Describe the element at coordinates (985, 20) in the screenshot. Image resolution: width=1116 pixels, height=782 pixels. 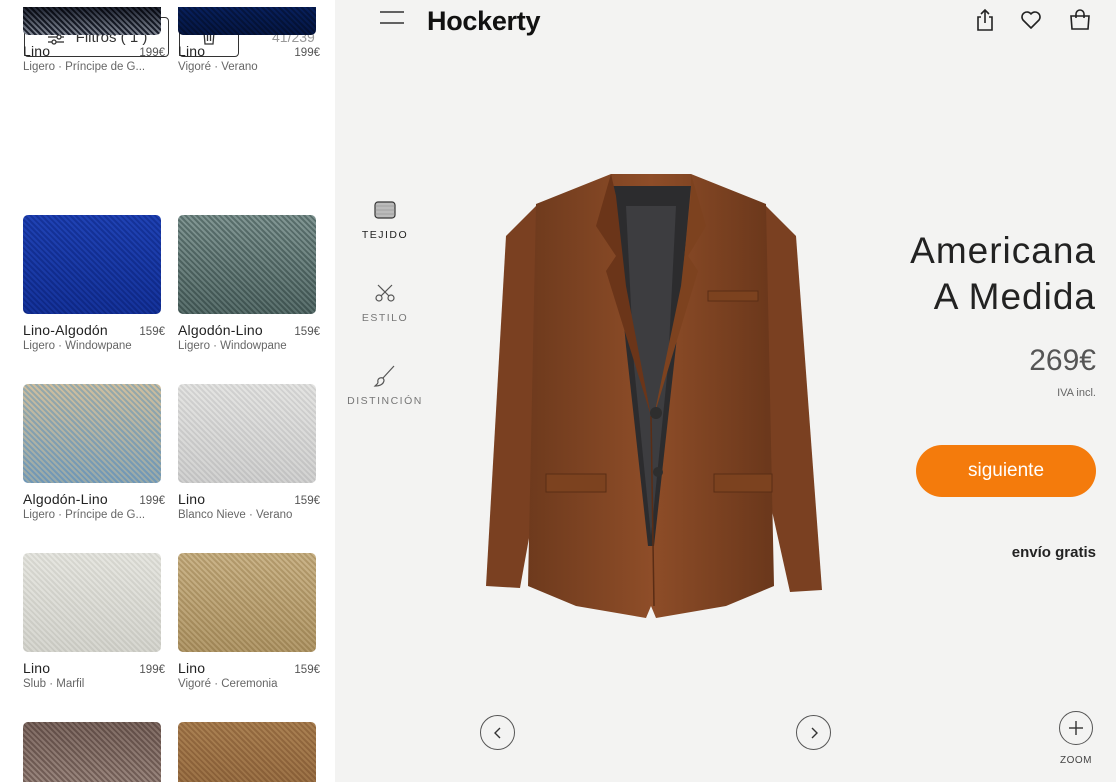
I see `share-icon` at that location.